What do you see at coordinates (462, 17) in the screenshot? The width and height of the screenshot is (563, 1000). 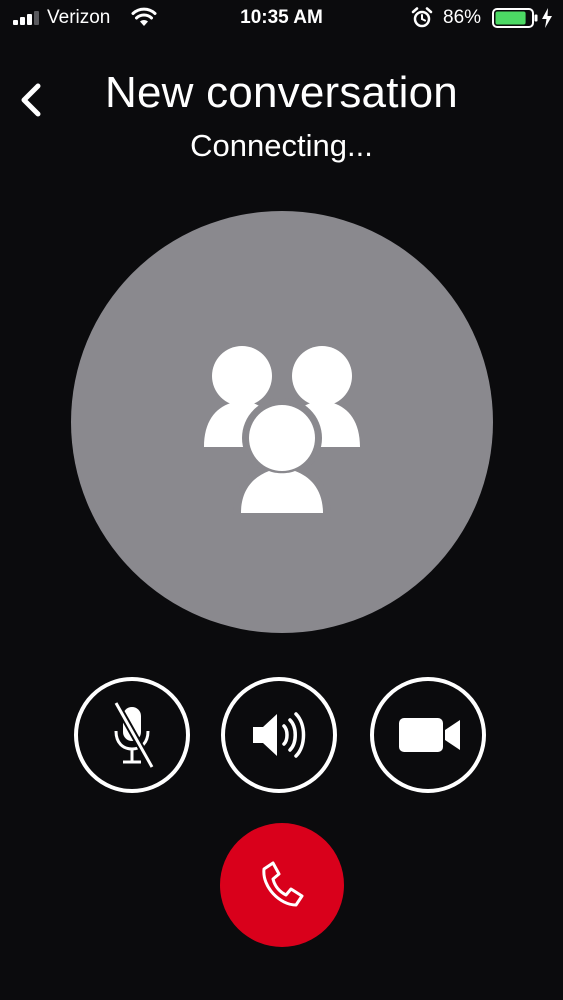 I see `battery-percentage: 86%` at bounding box center [462, 17].